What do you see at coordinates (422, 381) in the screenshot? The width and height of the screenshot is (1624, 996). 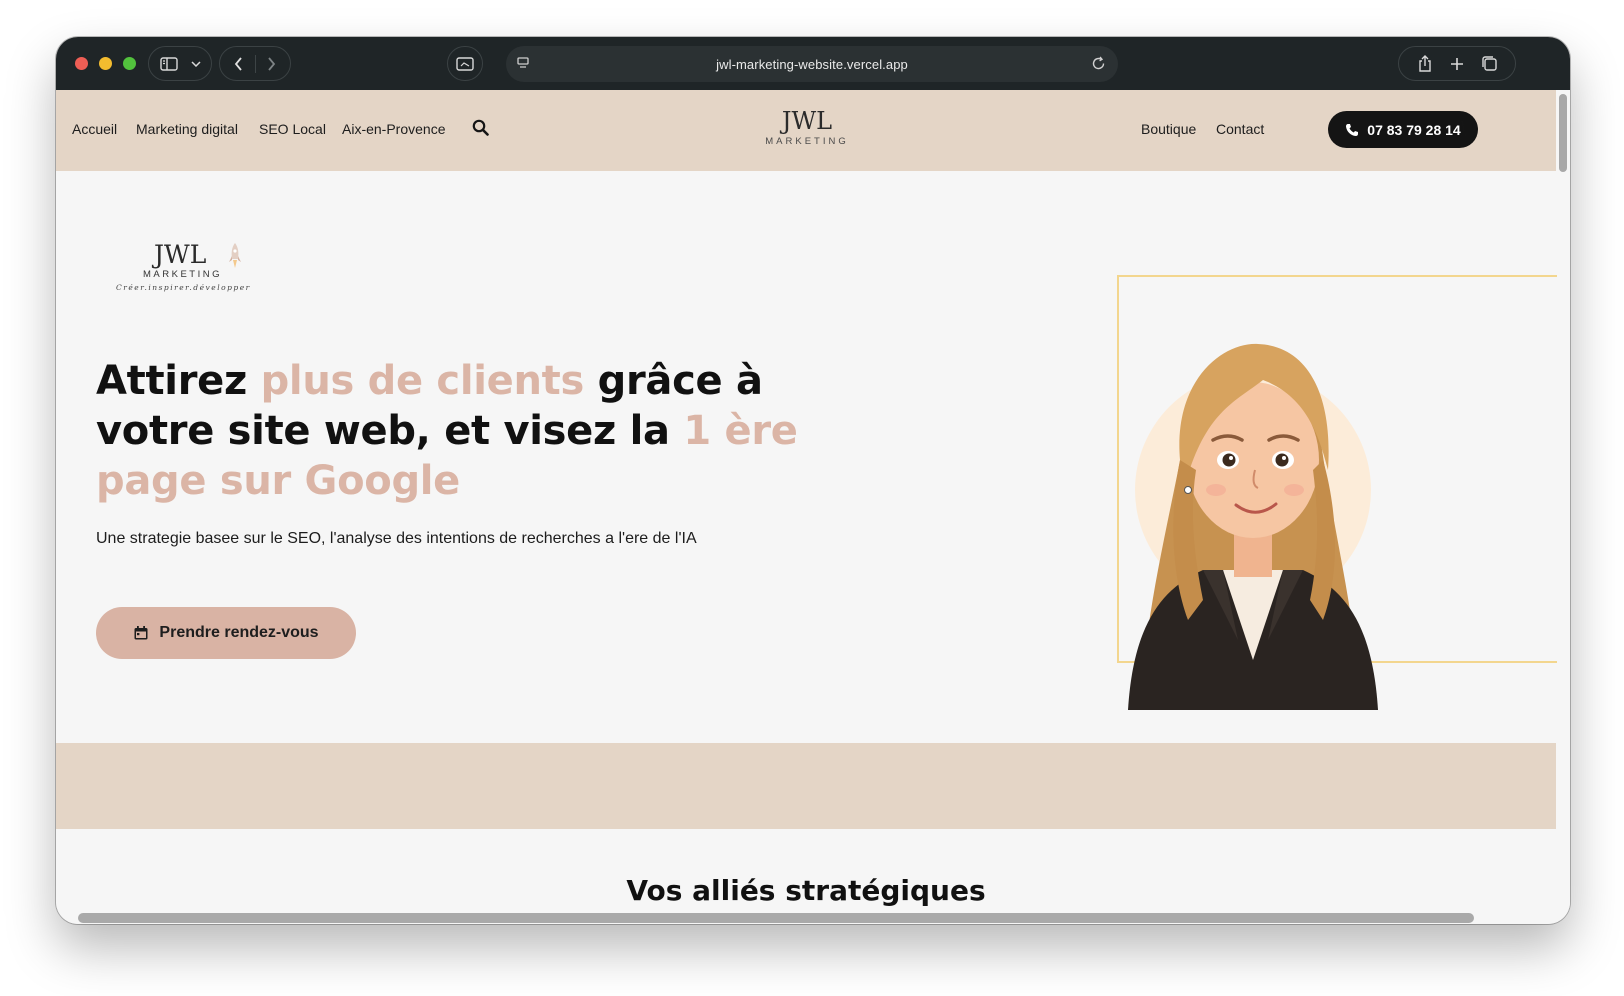 I see `headline-accent: plus de clients` at bounding box center [422, 381].